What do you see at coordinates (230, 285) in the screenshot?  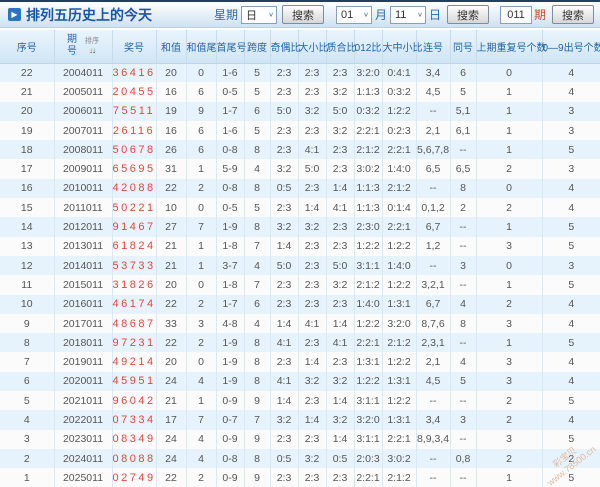 I see `cell-first-last: 1-8` at bounding box center [230, 285].